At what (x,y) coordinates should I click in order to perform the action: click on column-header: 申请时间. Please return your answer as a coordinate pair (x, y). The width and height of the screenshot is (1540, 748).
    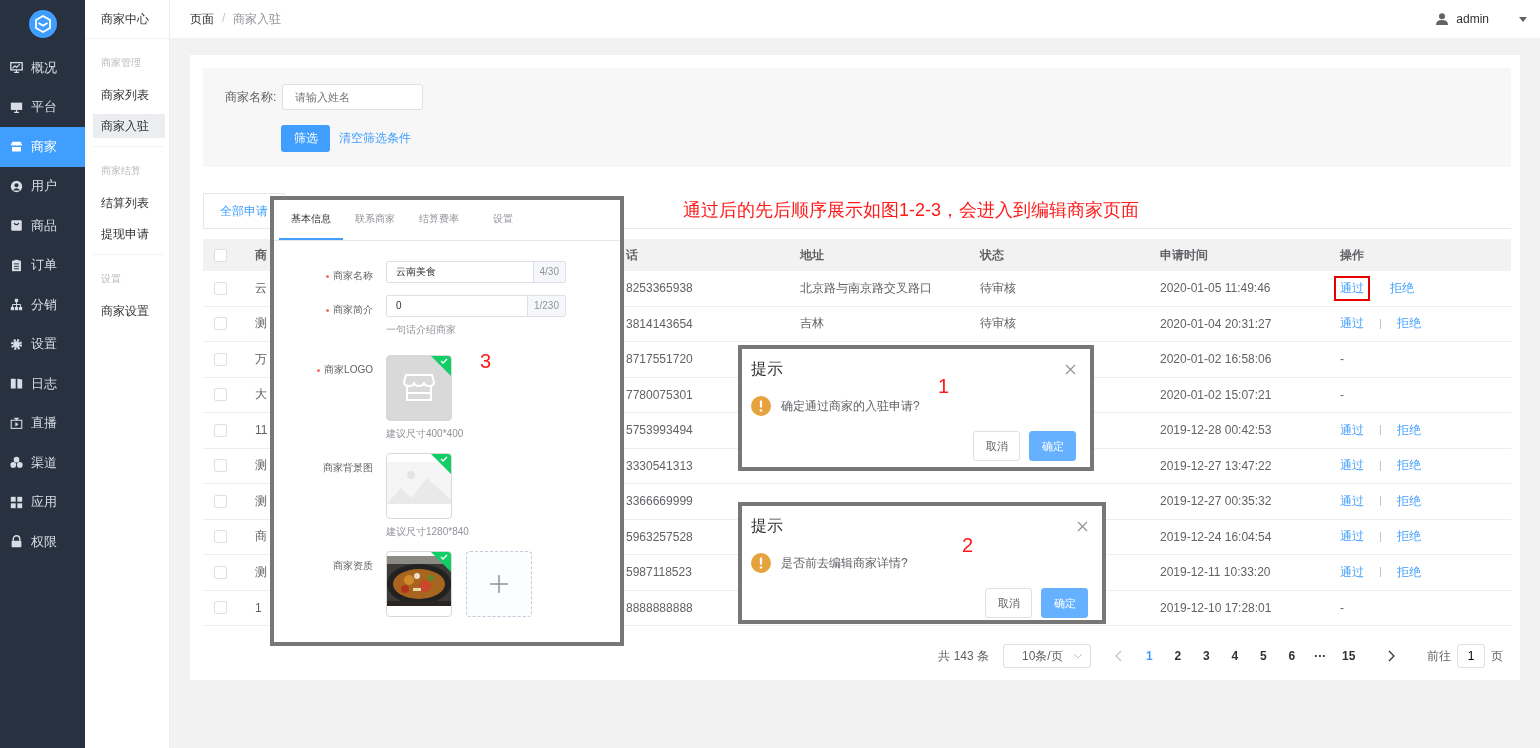
    Looking at the image, I should click on (1184, 254).